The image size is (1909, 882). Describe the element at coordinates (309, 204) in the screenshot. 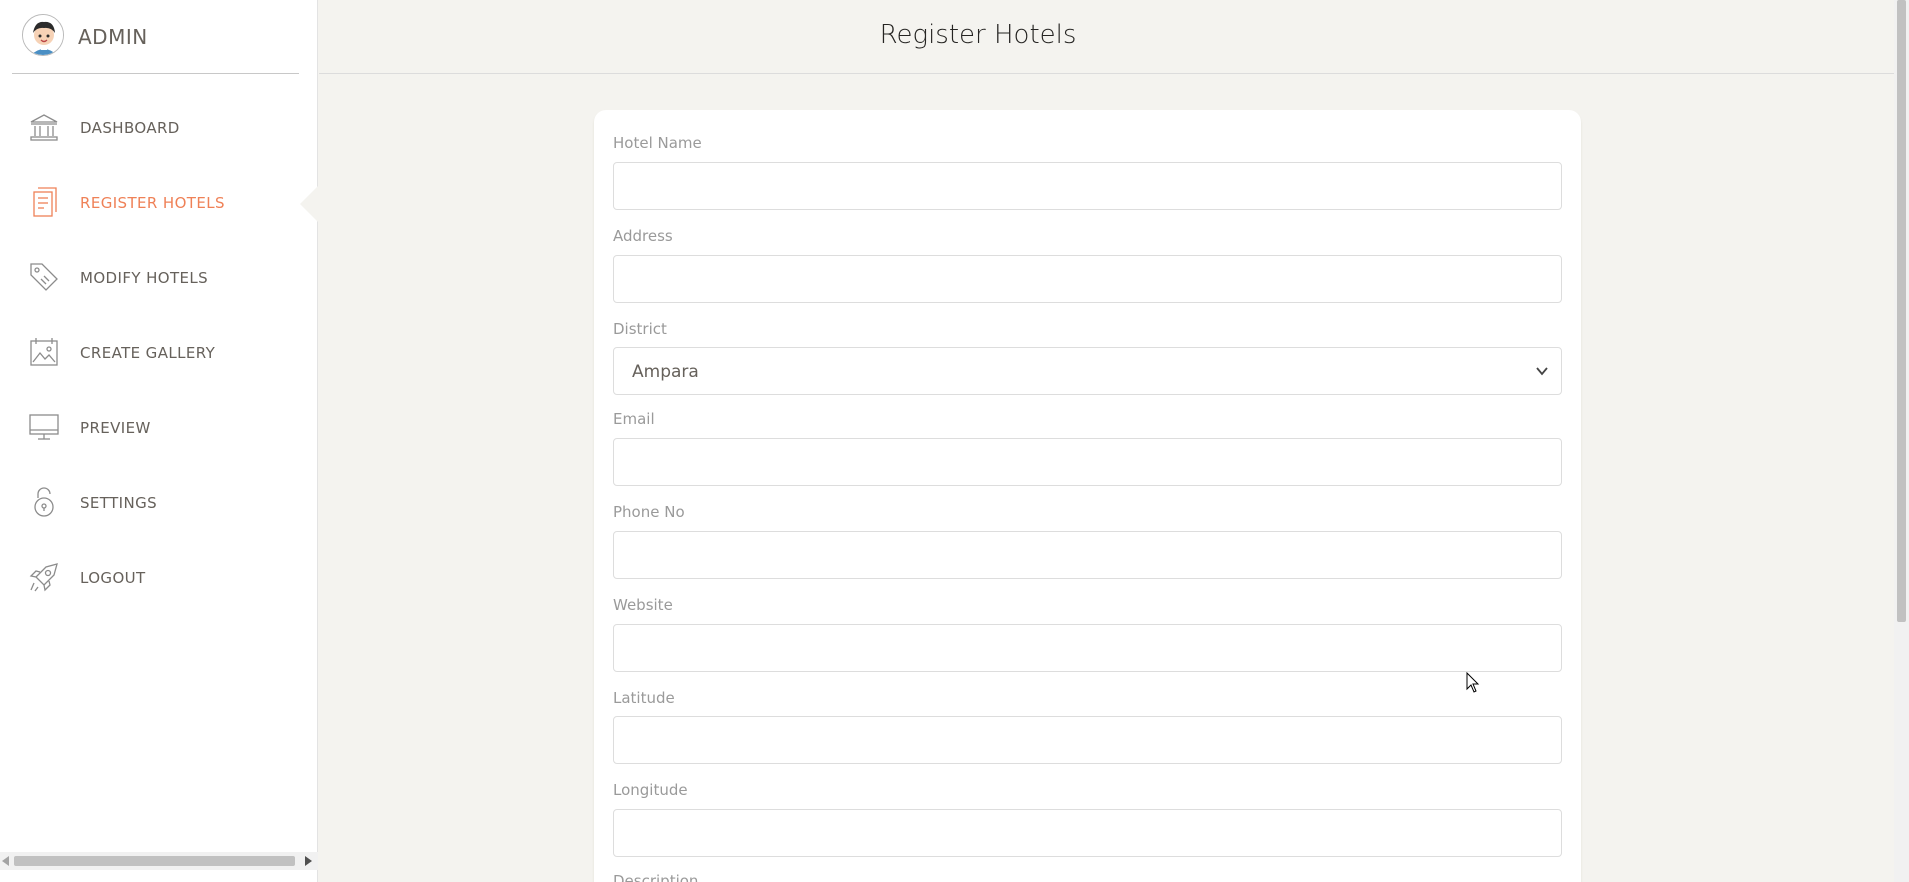

I see `active-item-indicator` at that location.